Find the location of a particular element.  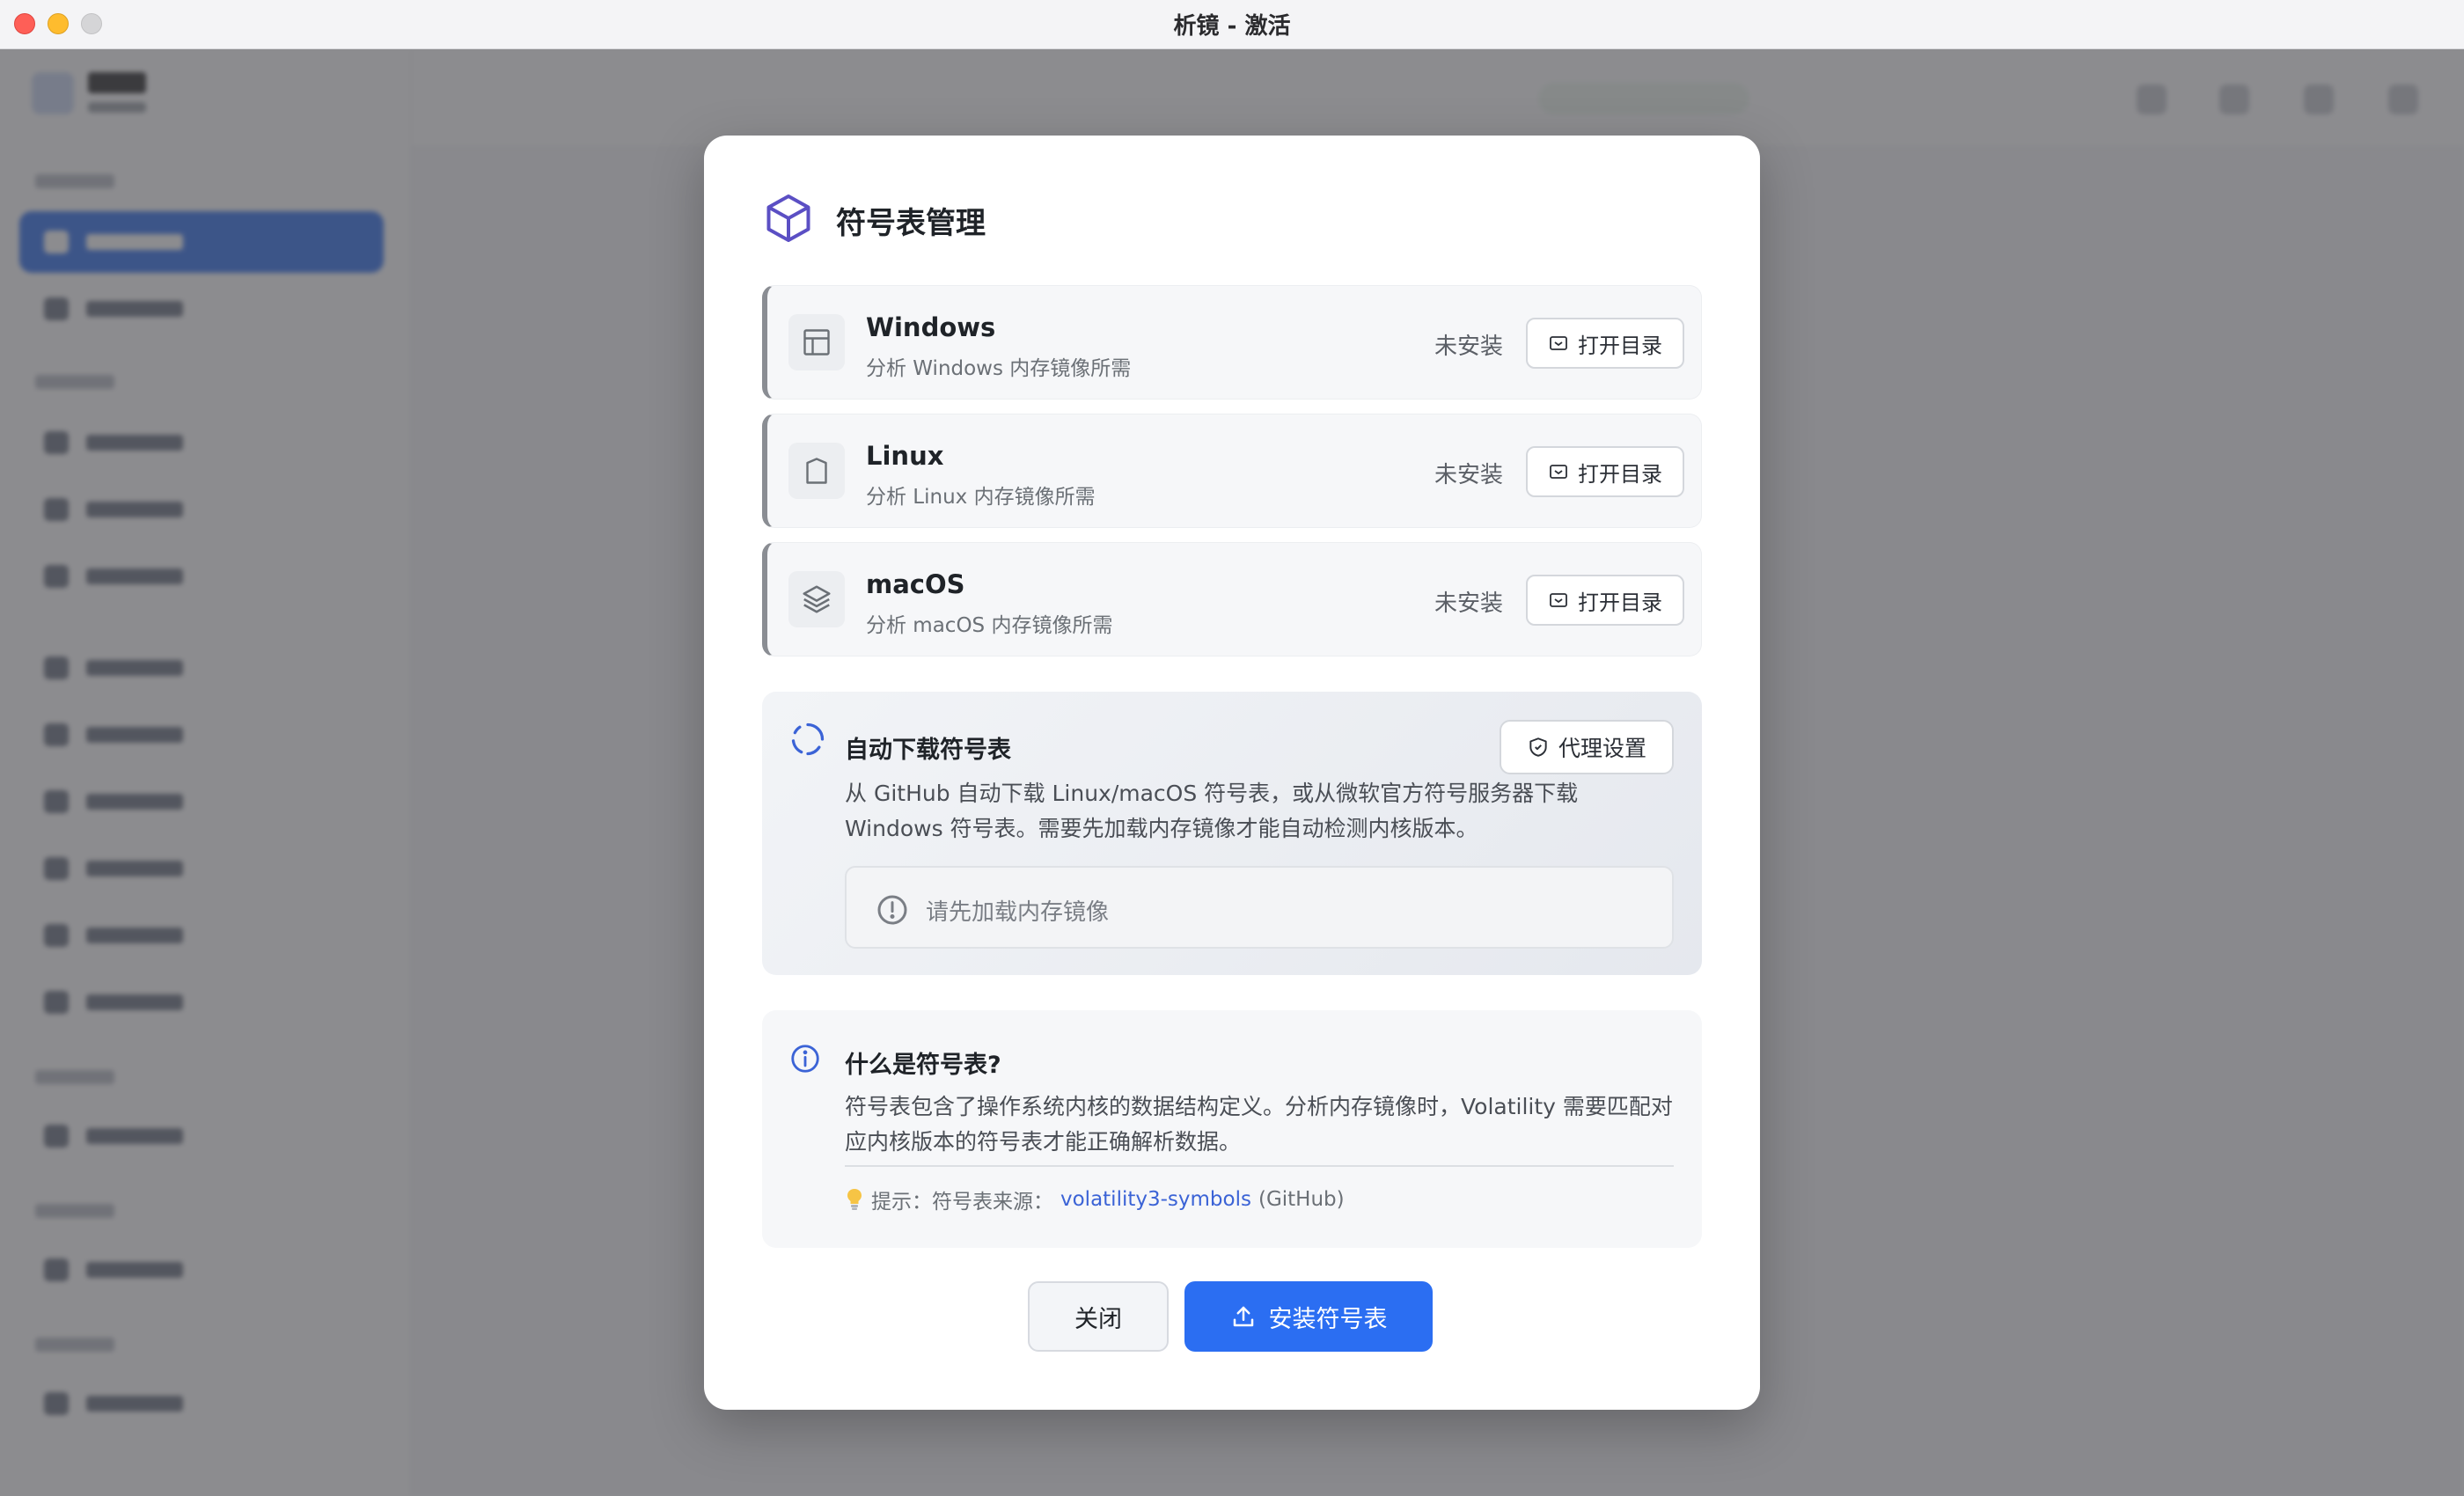

upload-icon is located at coordinates (1243, 1317).